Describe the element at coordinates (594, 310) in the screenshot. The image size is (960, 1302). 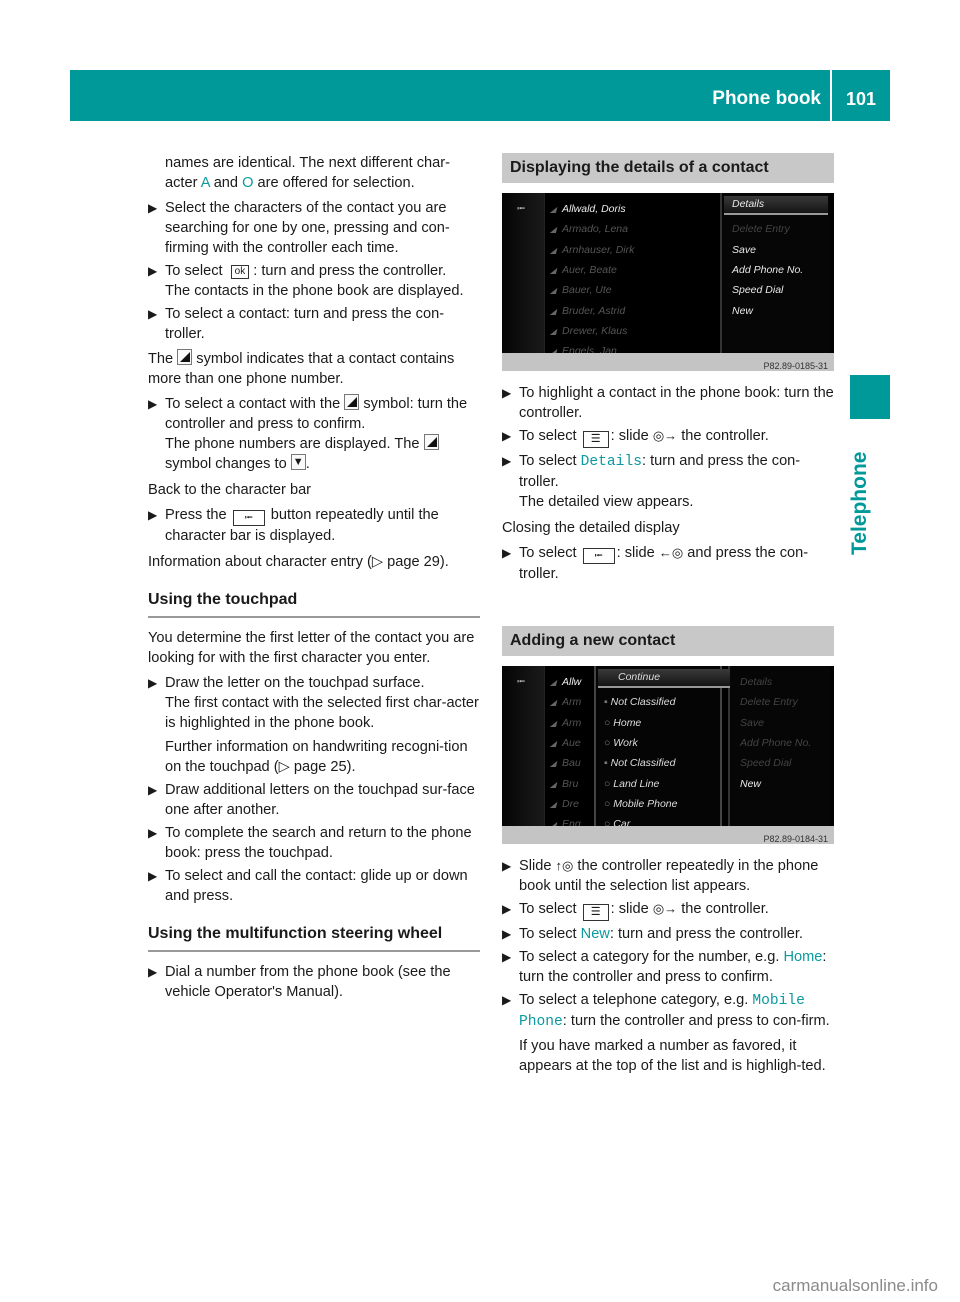
I see `contact-name: Bruder, Astrid` at that location.